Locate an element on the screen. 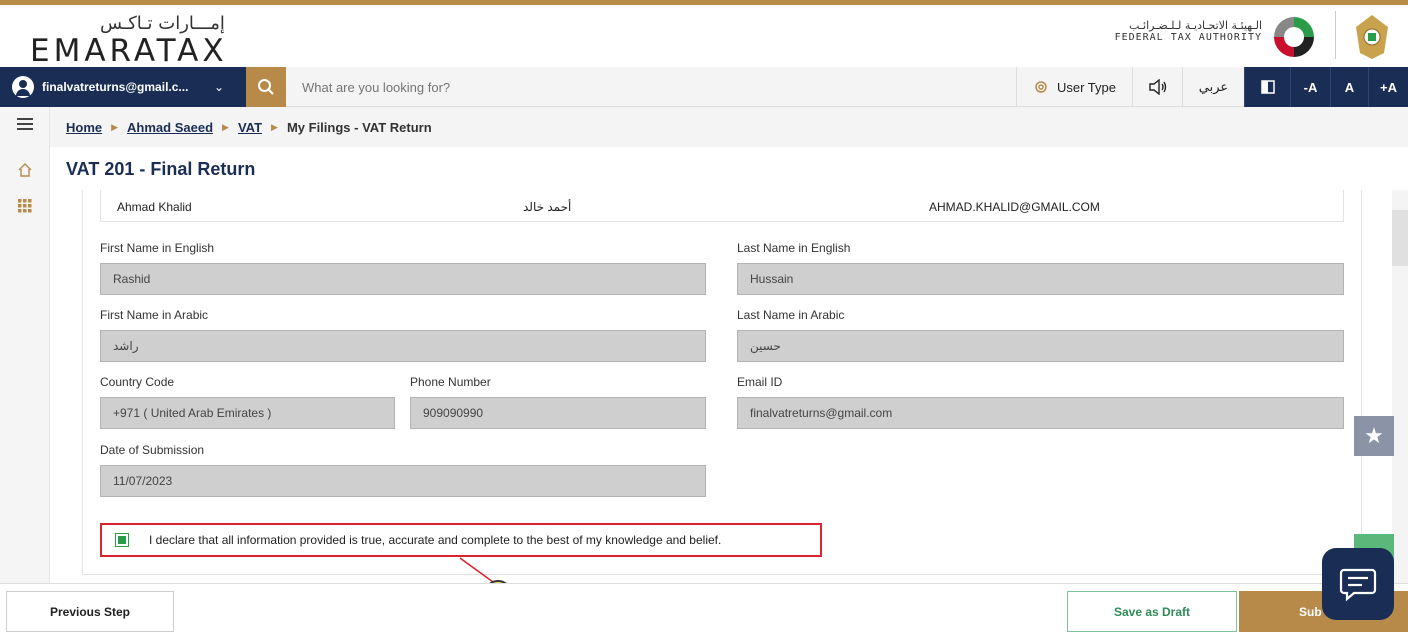  navbar-tools: User Type عربي -A A +A is located at coordinates (1212, 87).